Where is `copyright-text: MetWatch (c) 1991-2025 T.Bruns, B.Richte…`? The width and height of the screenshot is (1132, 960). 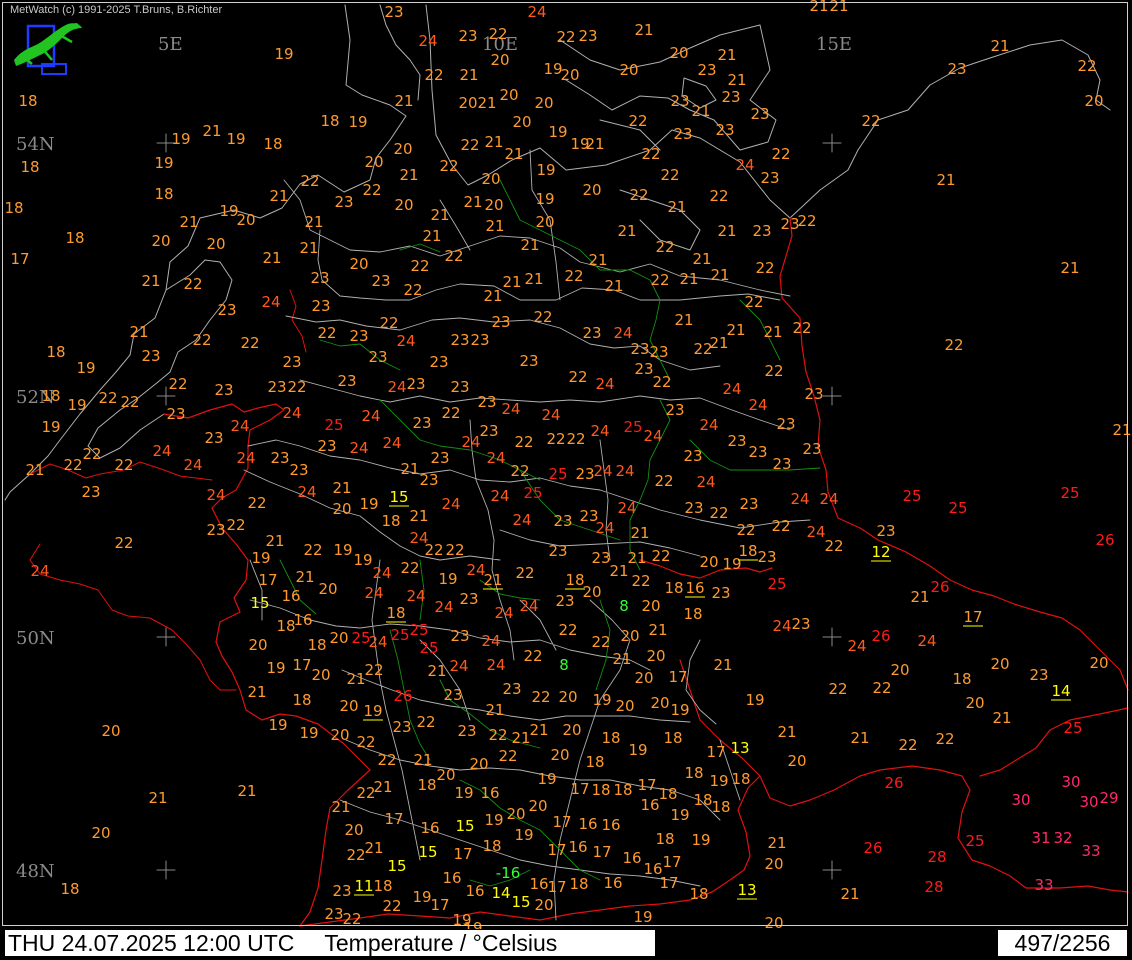
copyright-text: MetWatch (c) 1991-2025 T.Bruns, B.Richte… is located at coordinates (116, 10).